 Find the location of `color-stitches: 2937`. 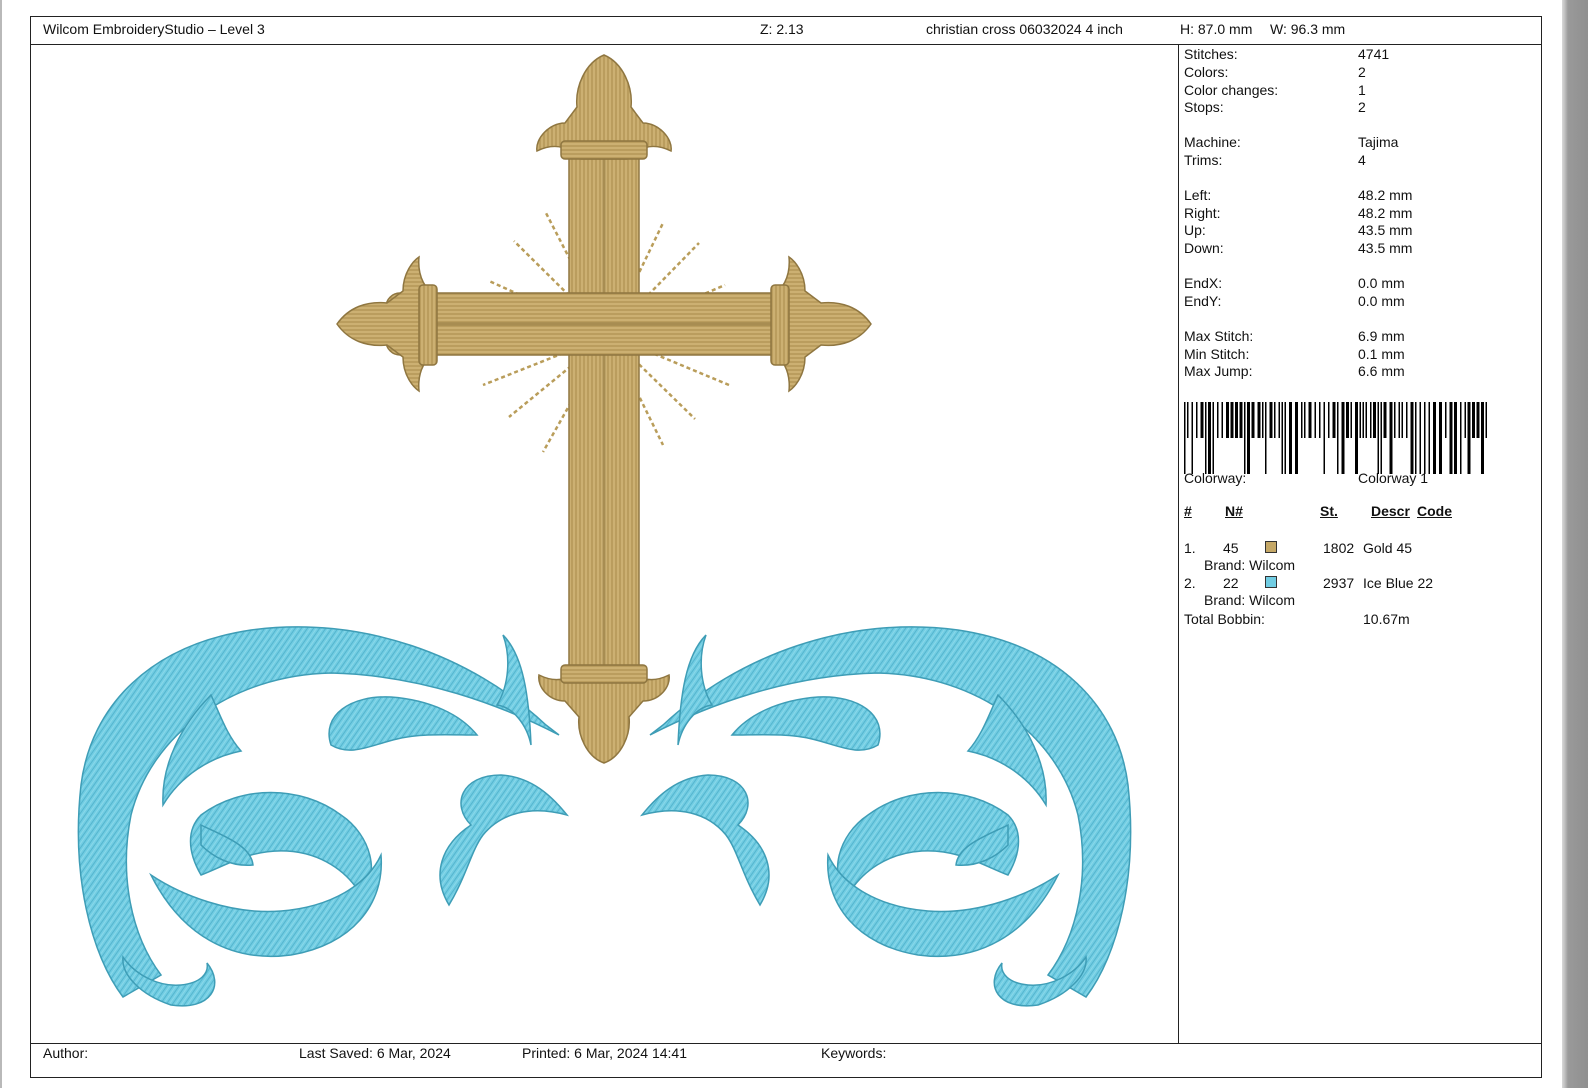

color-stitches: 2937 is located at coordinates (1339, 583).